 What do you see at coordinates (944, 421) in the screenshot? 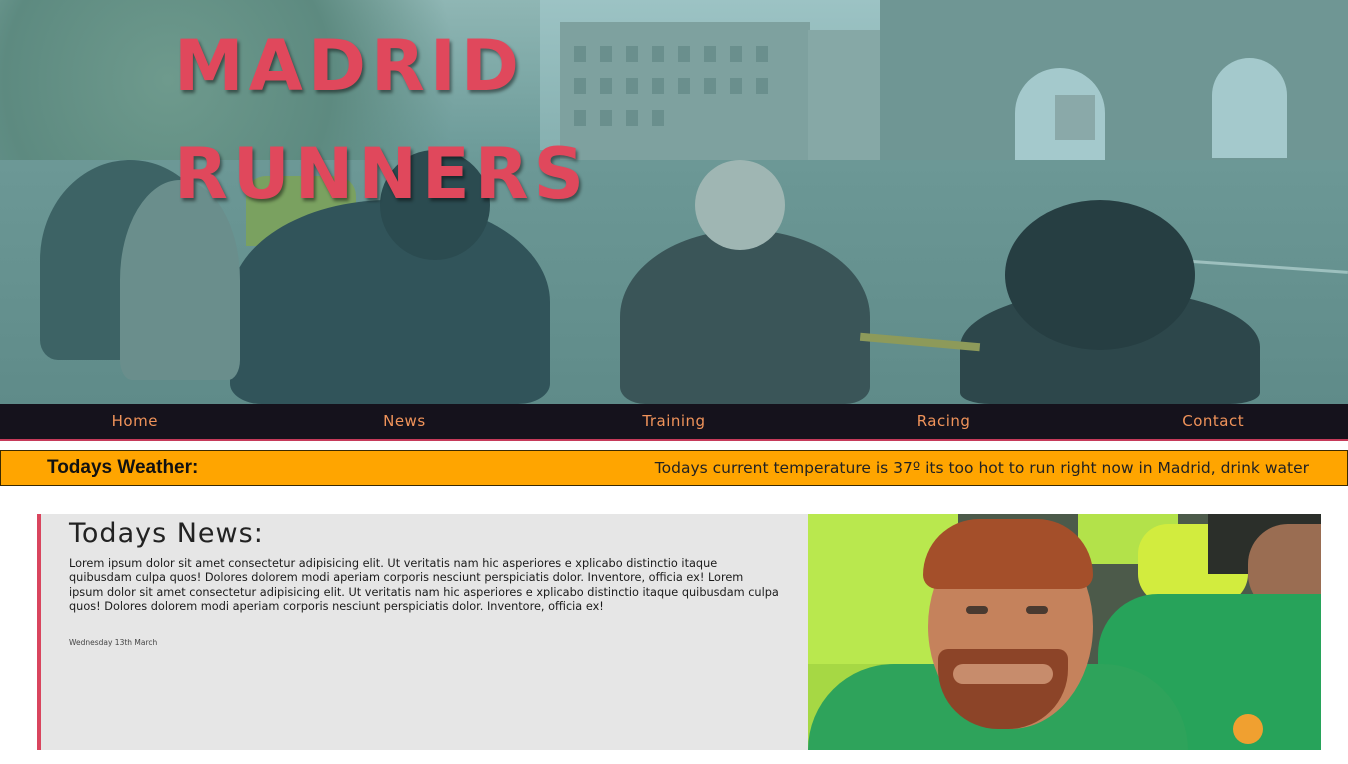
I see `nav-racing: Racing` at bounding box center [944, 421].